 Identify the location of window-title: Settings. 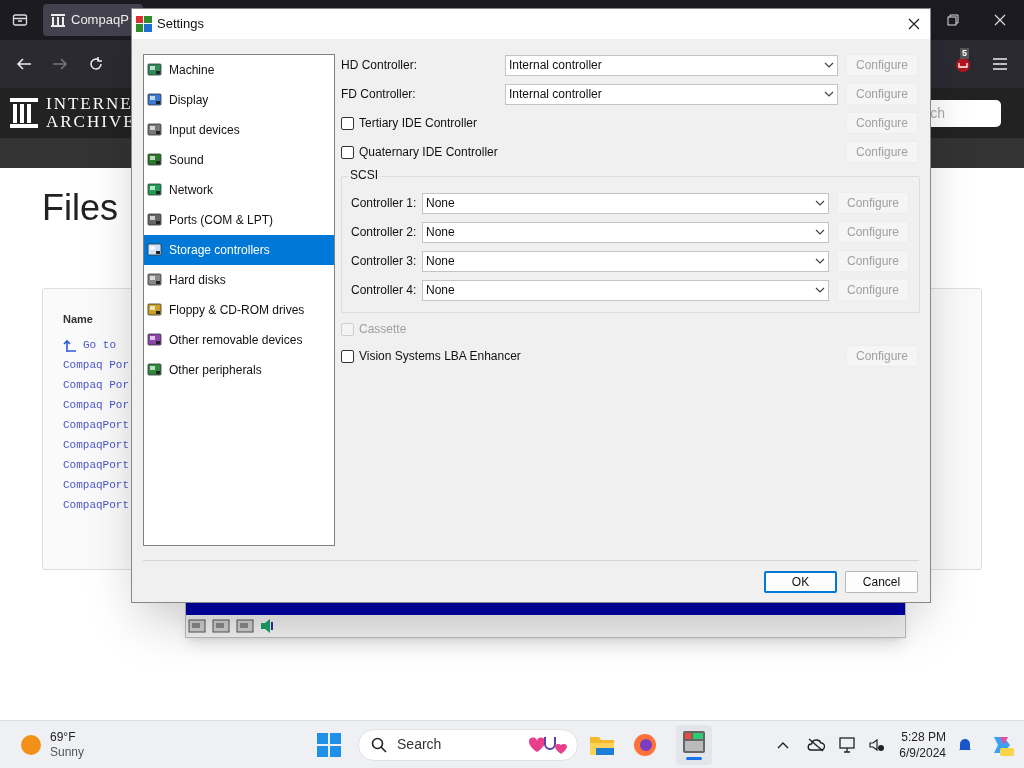
(180, 24).